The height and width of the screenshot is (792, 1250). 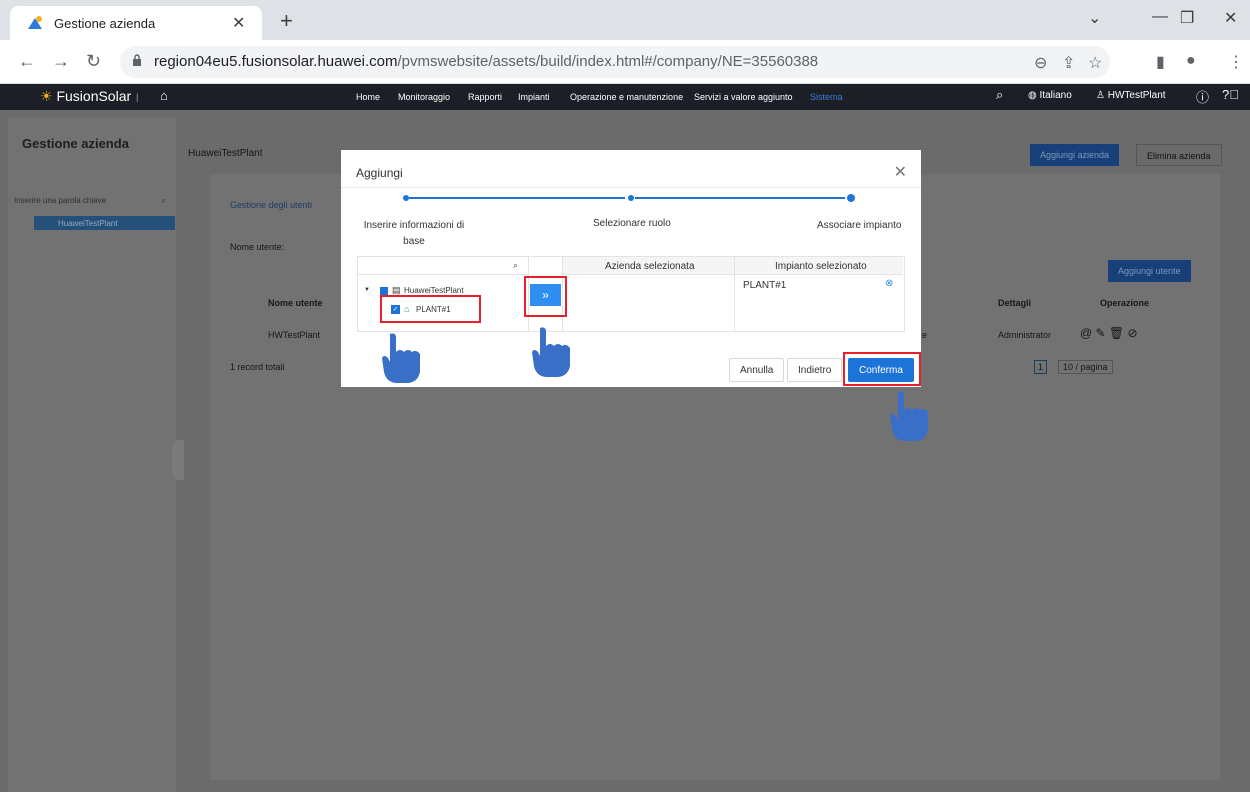 I want to click on language-selector: ◍ Italiano, so click(x=1050, y=95).